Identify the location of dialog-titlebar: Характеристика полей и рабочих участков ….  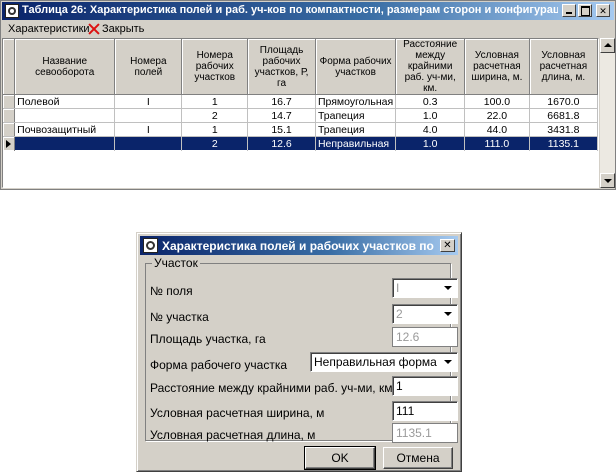
(299, 245).